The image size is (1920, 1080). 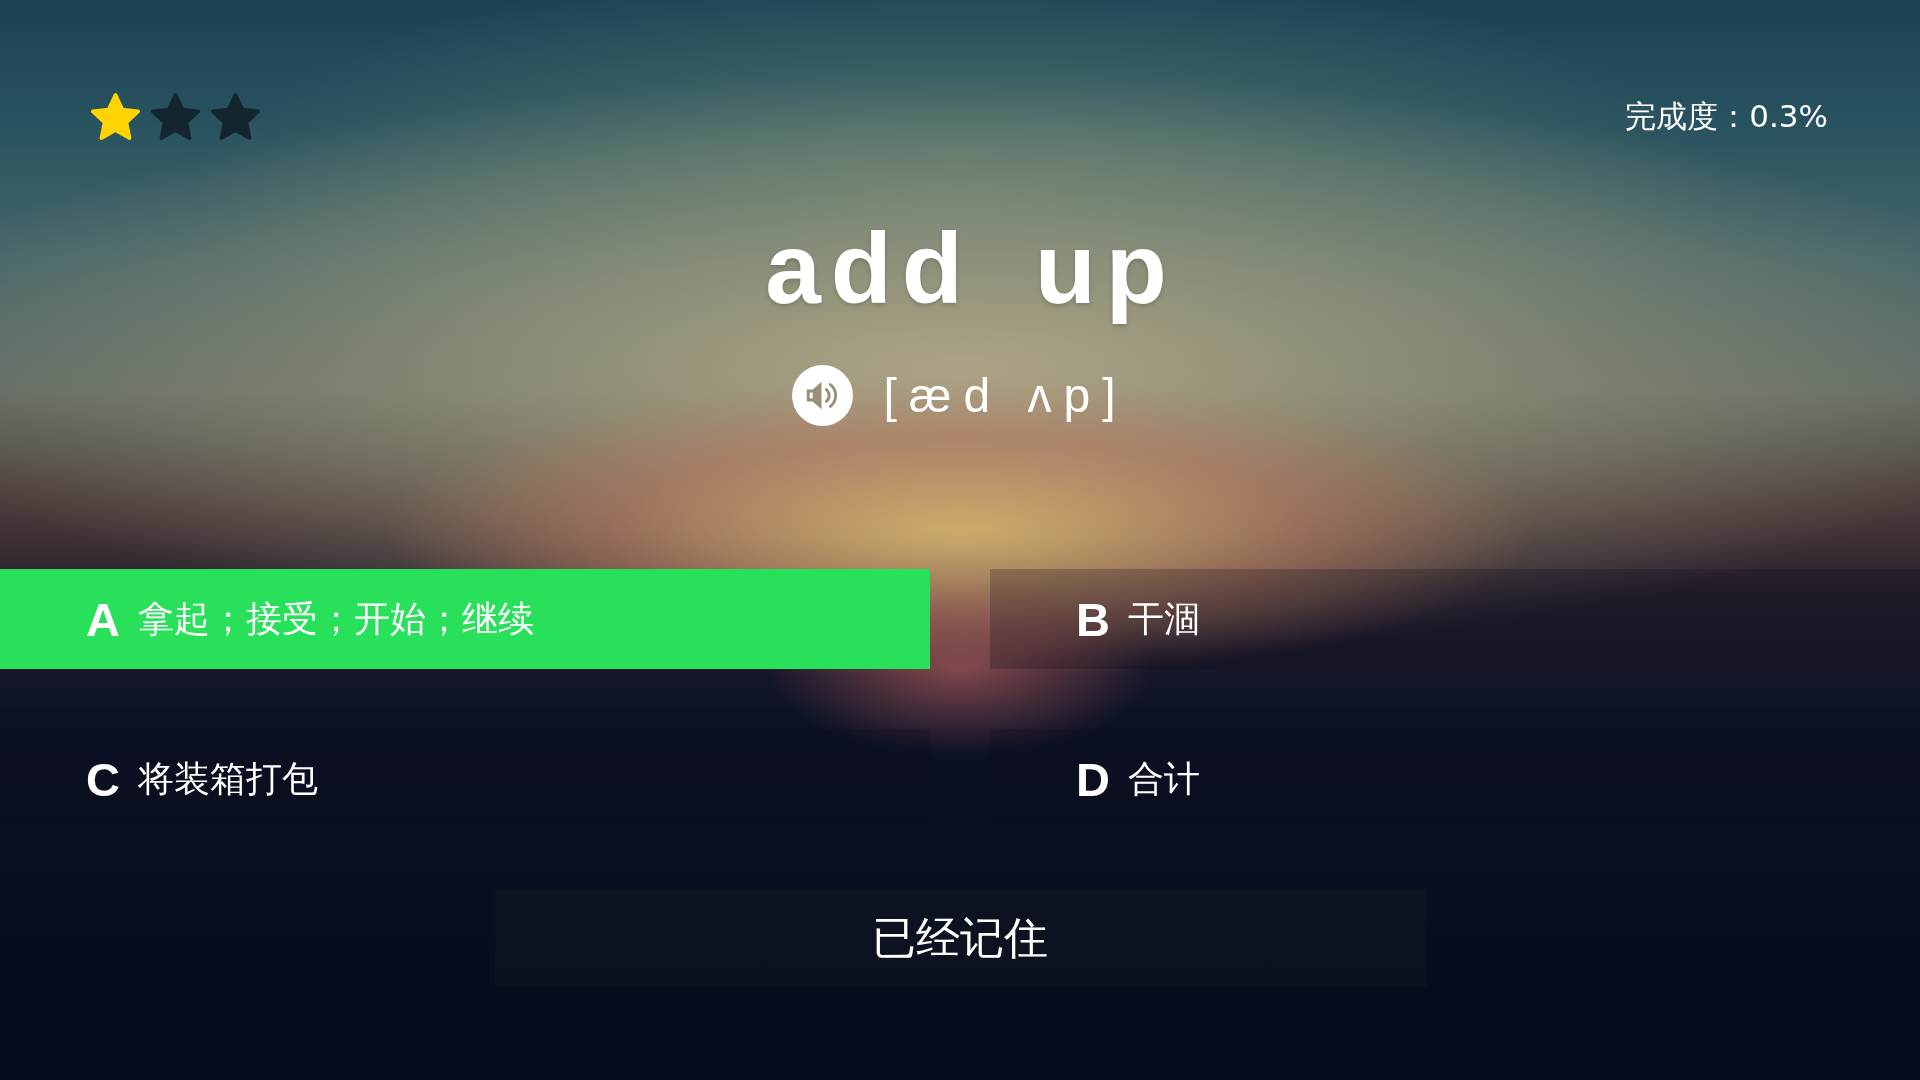 I want to click on progress-text: 完成度：0.3%, so click(x=1726, y=116).